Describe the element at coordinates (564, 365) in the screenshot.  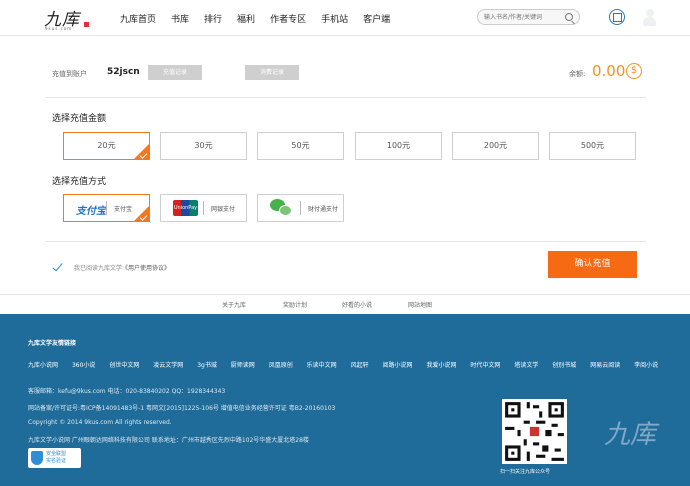
I see `friend-link: 创别书城` at that location.